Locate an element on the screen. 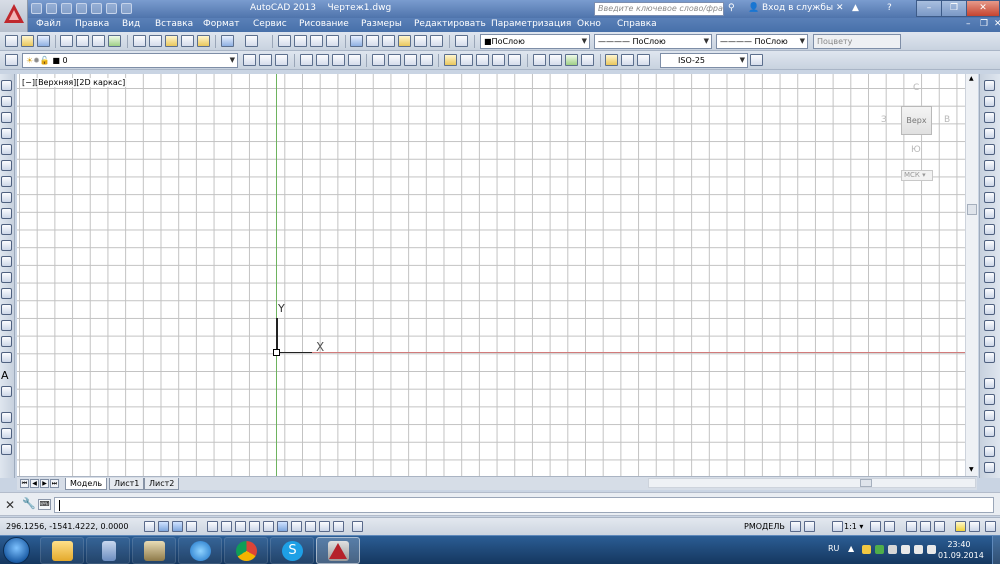 The height and width of the screenshot is (564, 1000). line-icon is located at coordinates (6, 85).